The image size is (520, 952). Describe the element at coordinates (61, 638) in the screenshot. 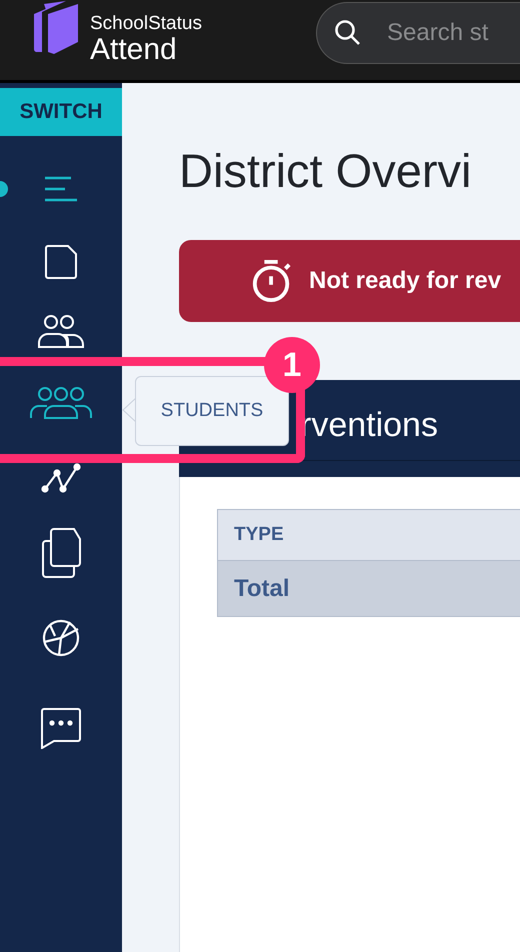

I see `pie-chart-icon` at that location.